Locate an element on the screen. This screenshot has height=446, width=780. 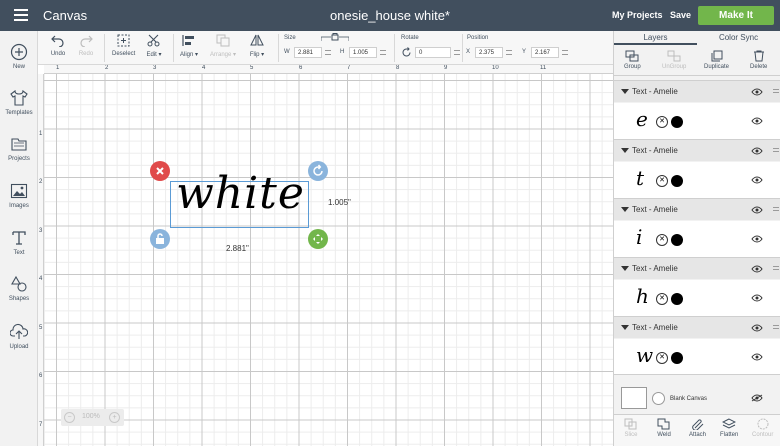
redo-icon is located at coordinates (86, 41).